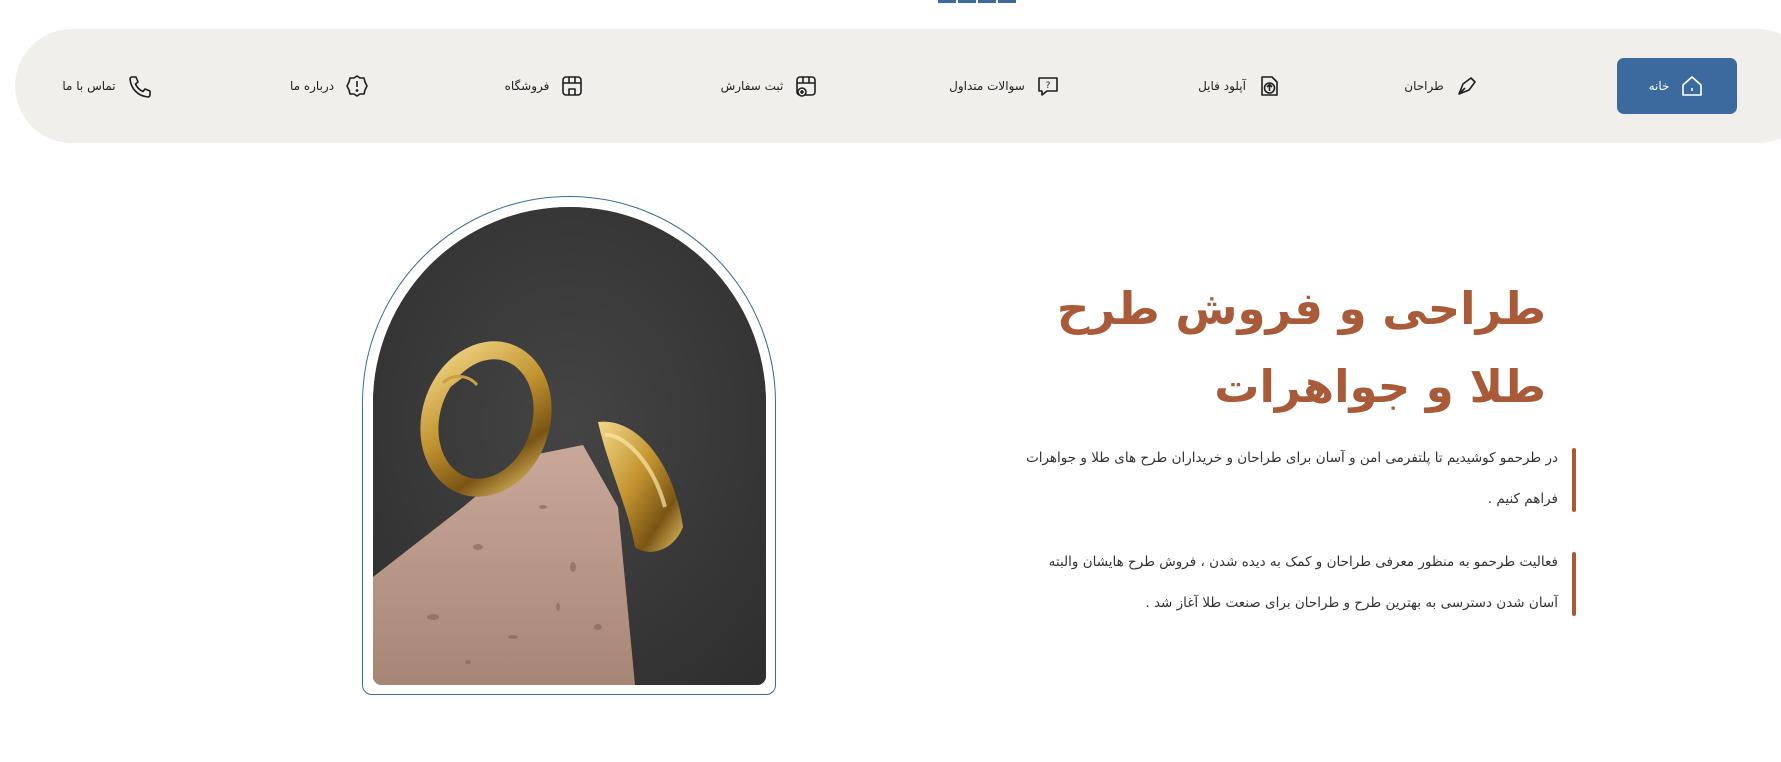 The width and height of the screenshot is (1781, 762). I want to click on nav-label-upload: آپلود فایل, so click(1222, 86).